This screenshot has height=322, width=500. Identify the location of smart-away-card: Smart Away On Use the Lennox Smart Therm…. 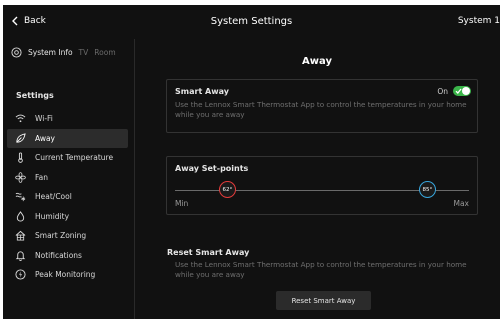
(322, 106).